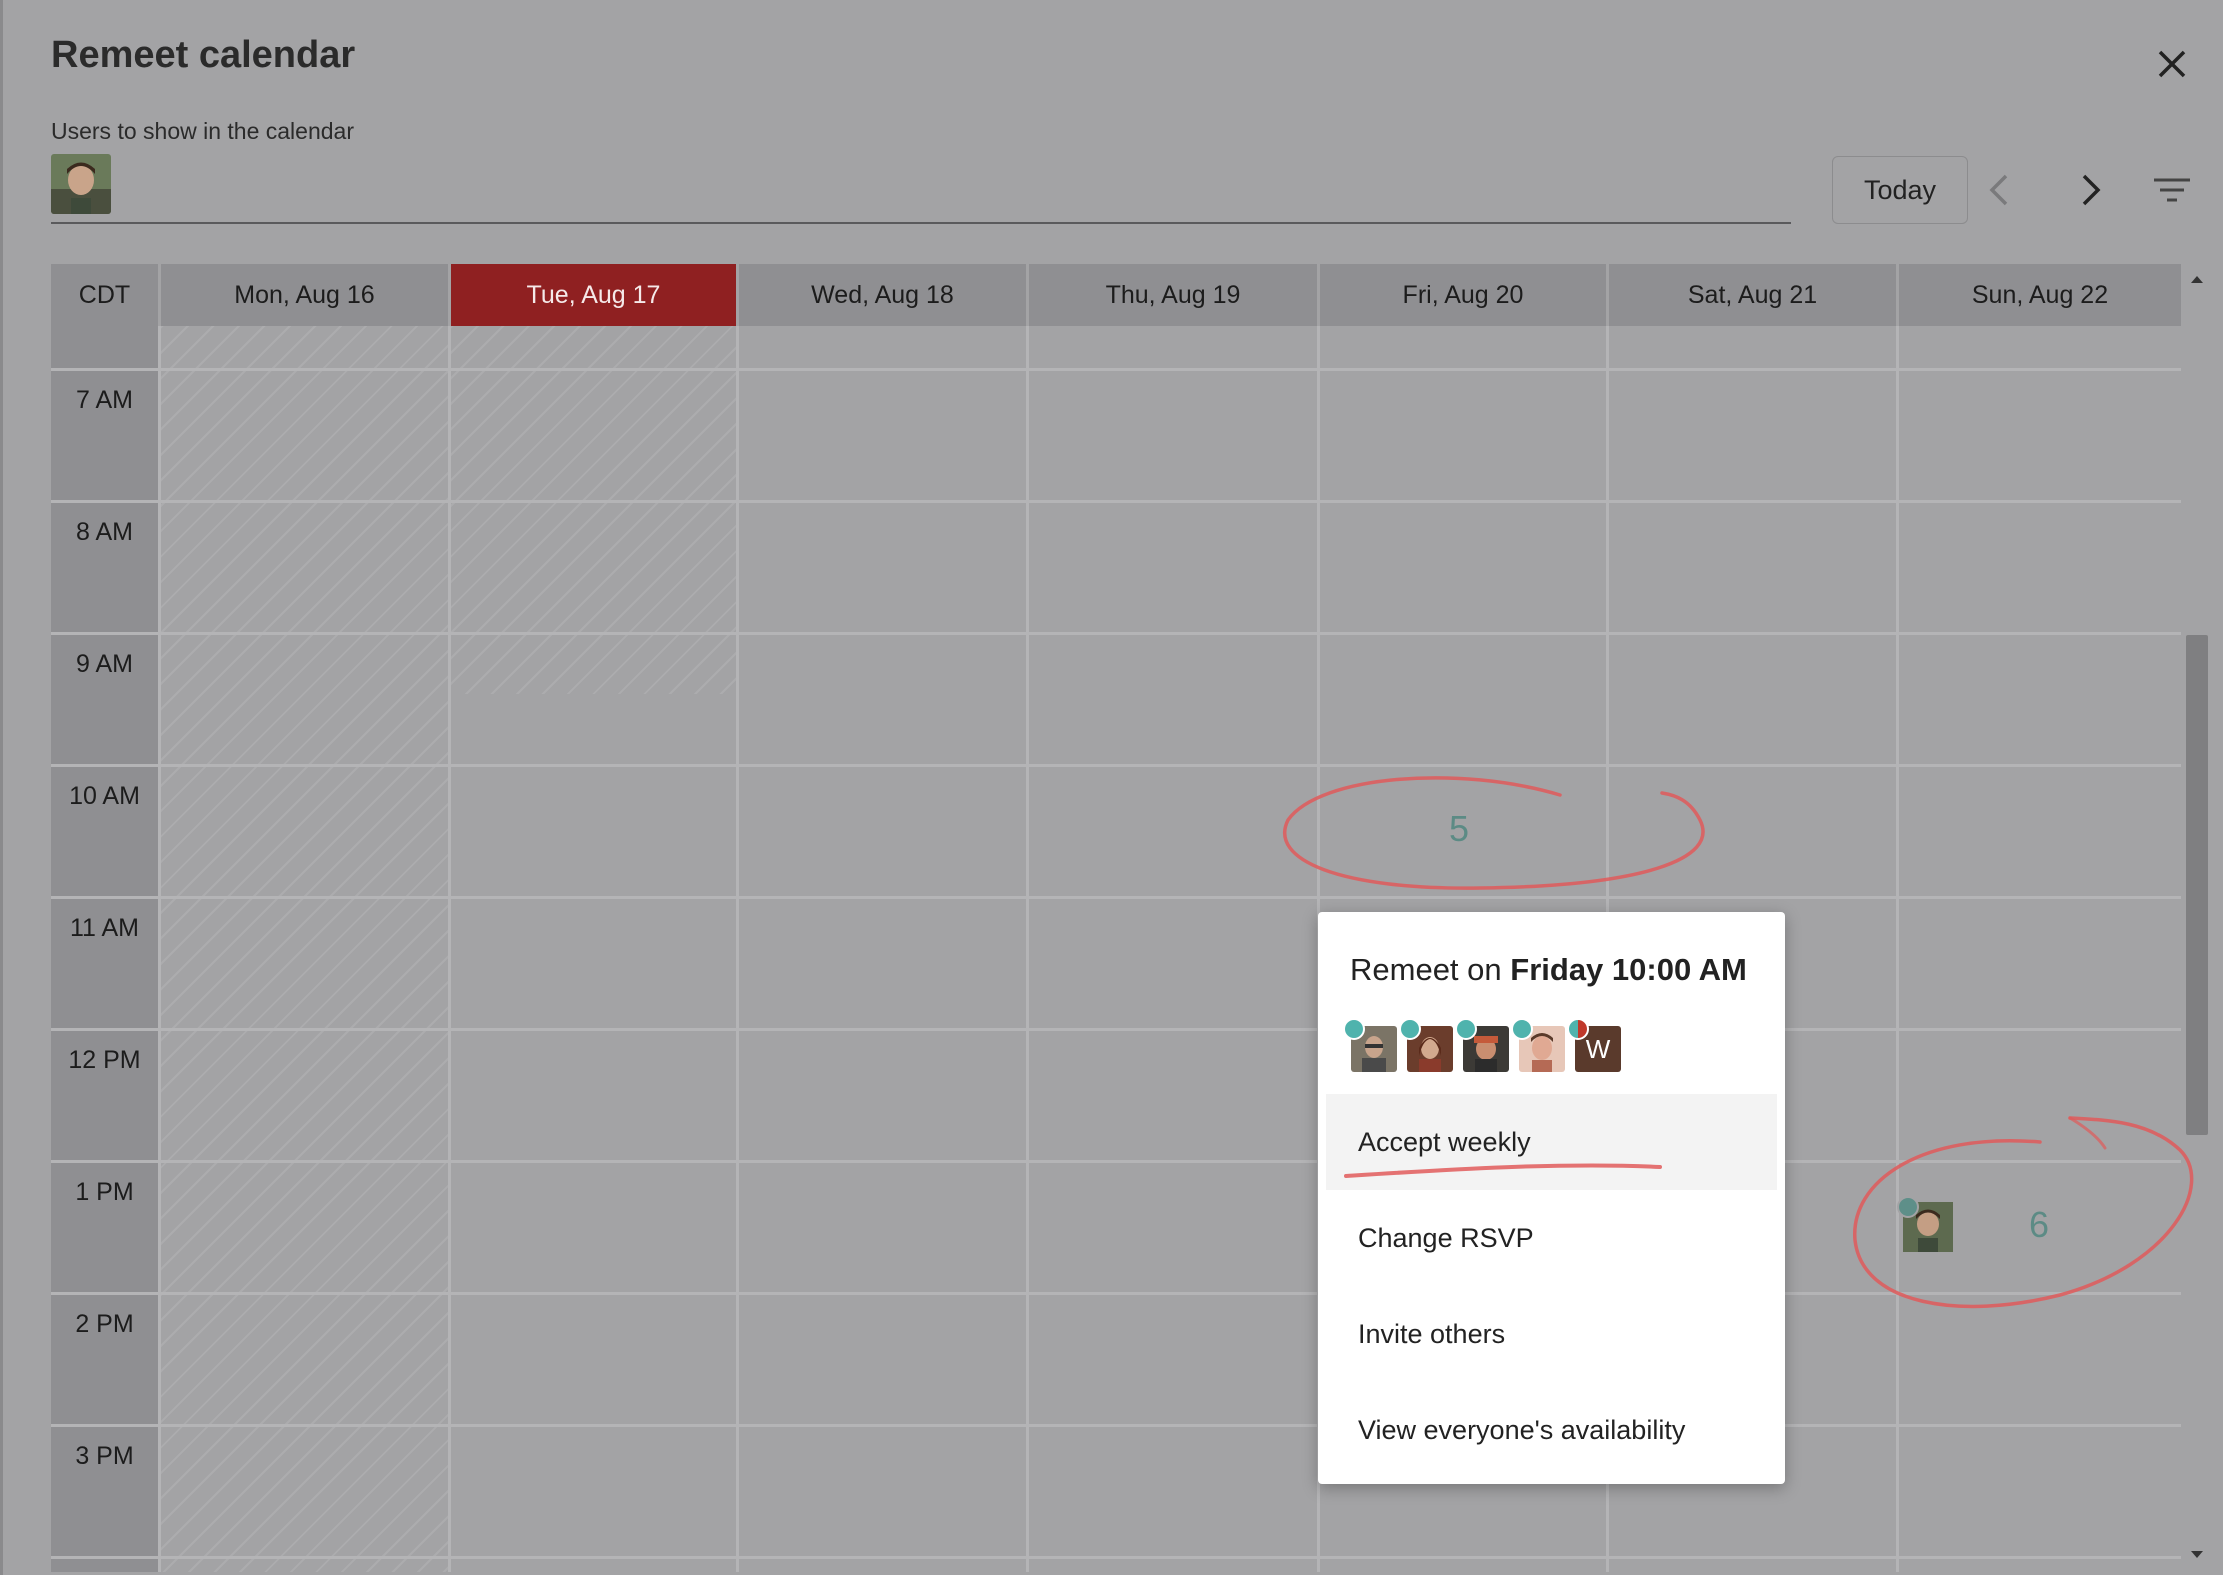  Describe the element at coordinates (304, 295) in the screenshot. I see `day-header-mon: Mon, Aug 16` at that location.